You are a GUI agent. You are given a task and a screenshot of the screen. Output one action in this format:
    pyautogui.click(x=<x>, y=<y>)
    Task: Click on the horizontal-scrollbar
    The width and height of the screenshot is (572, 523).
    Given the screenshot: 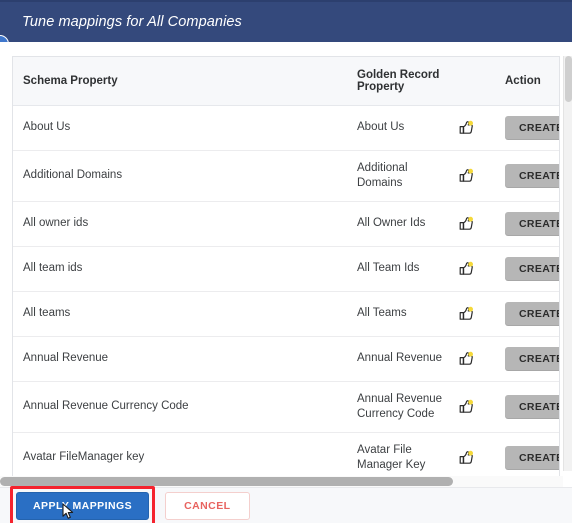 What is the action you would take?
    pyautogui.click(x=281, y=481)
    